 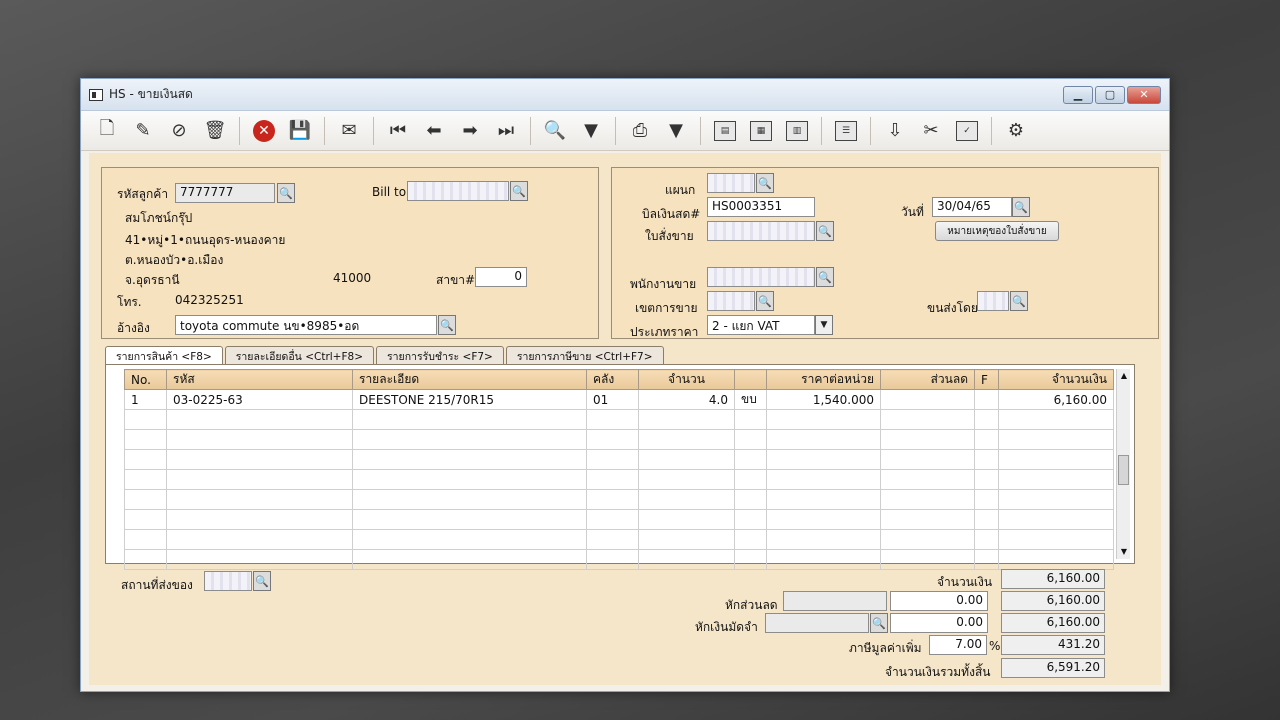 What do you see at coordinates (519, 191) in the screenshot?
I see `bill-to-lookup-icon: 🔍` at bounding box center [519, 191].